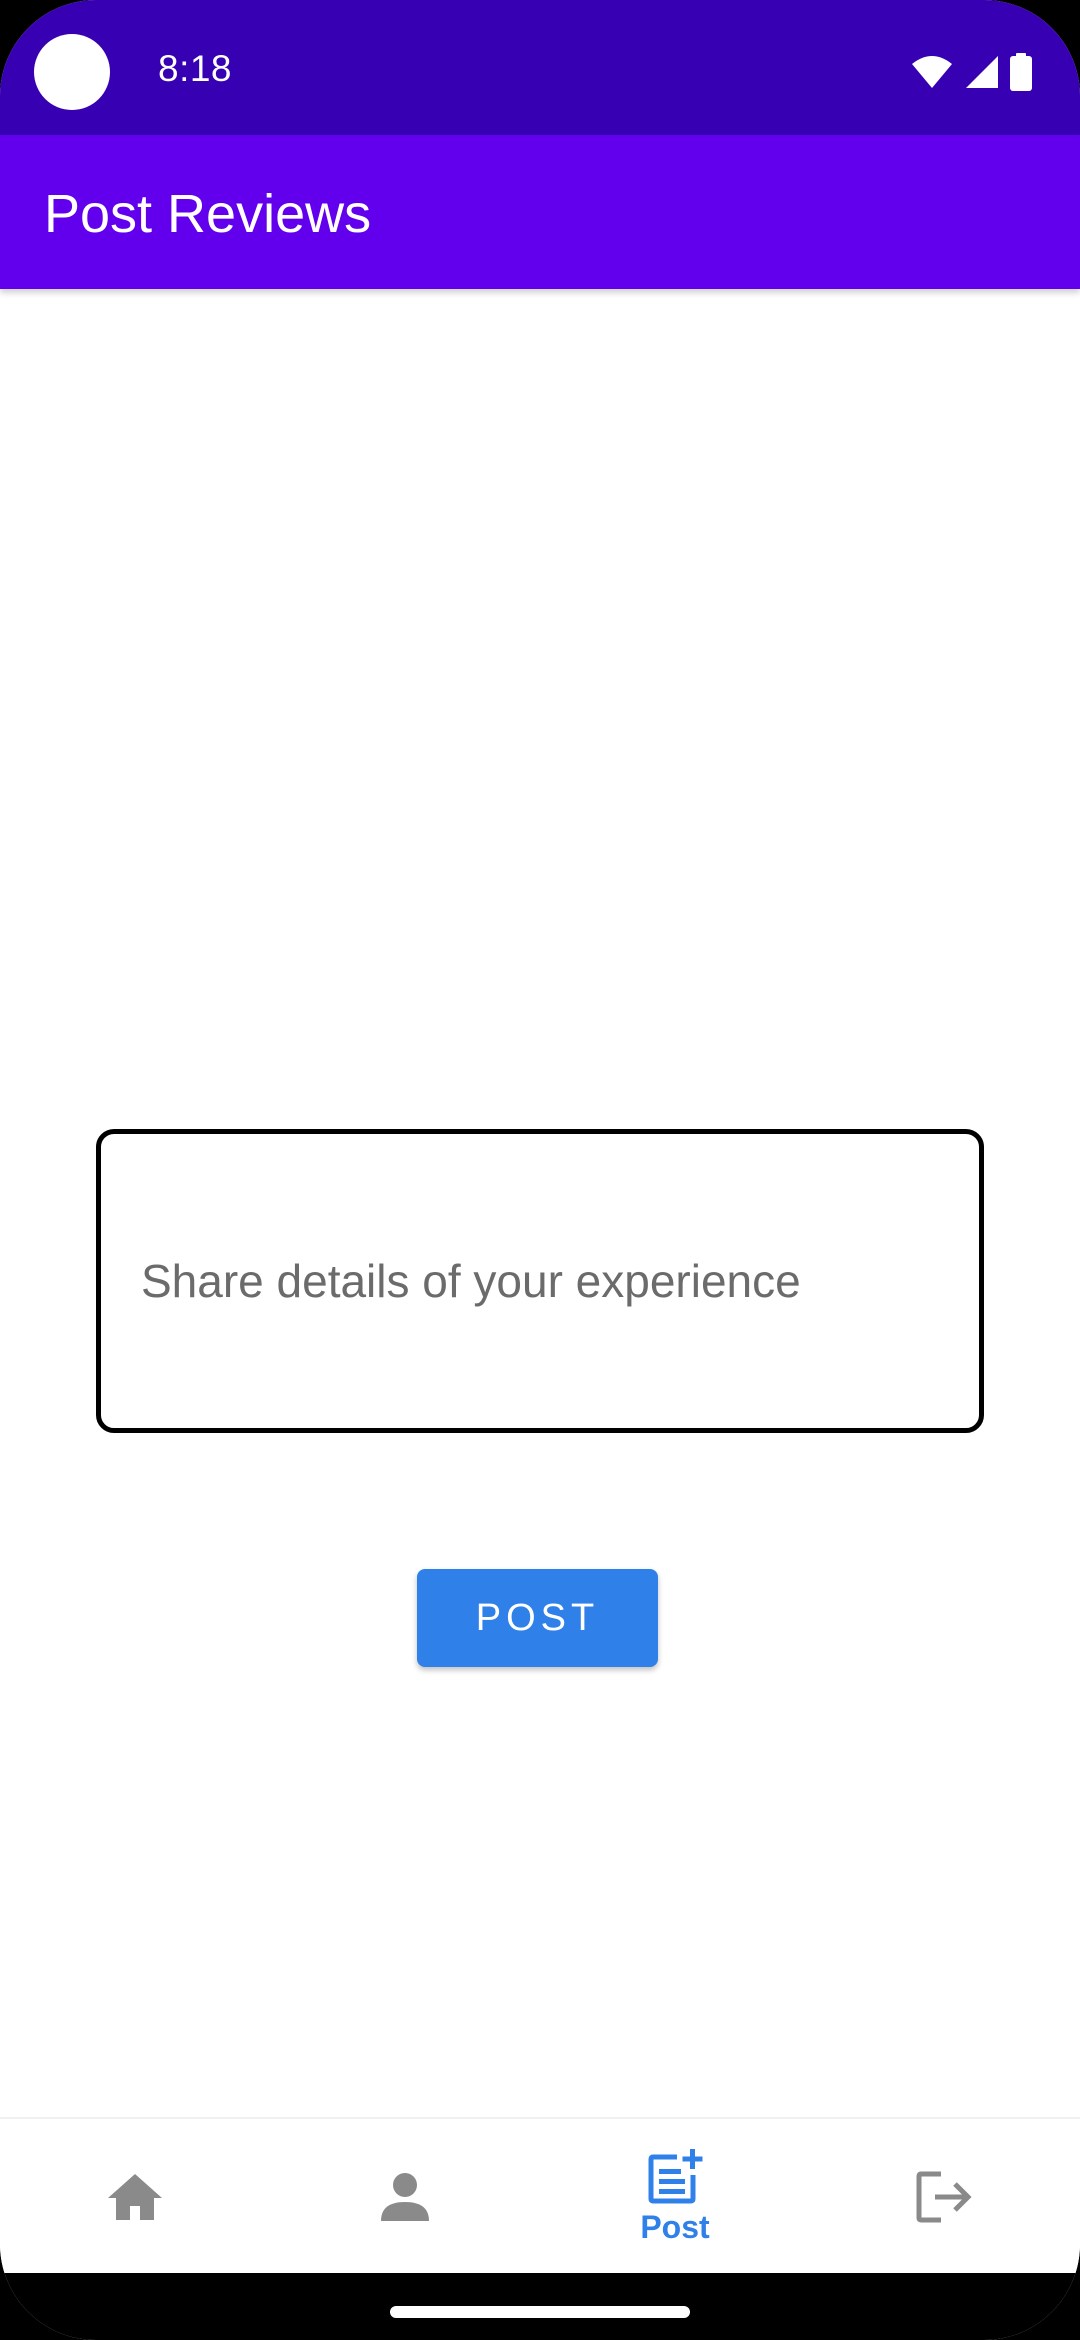 The image size is (1080, 2340). I want to click on page-title: Post Reviews, so click(208, 214).